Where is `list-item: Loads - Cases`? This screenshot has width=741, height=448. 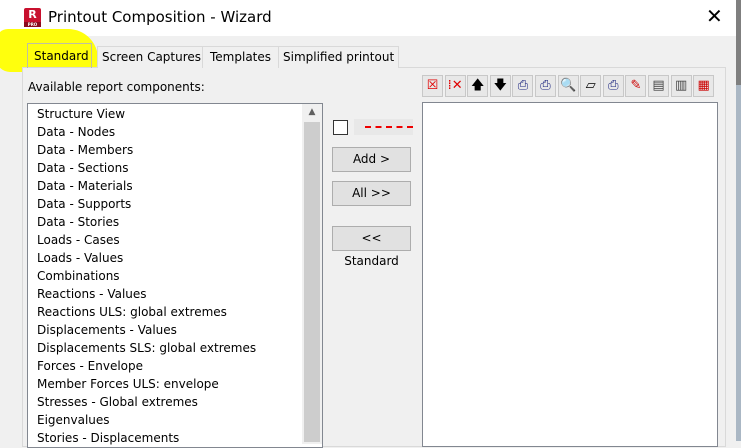
list-item: Loads - Cases is located at coordinates (78, 240).